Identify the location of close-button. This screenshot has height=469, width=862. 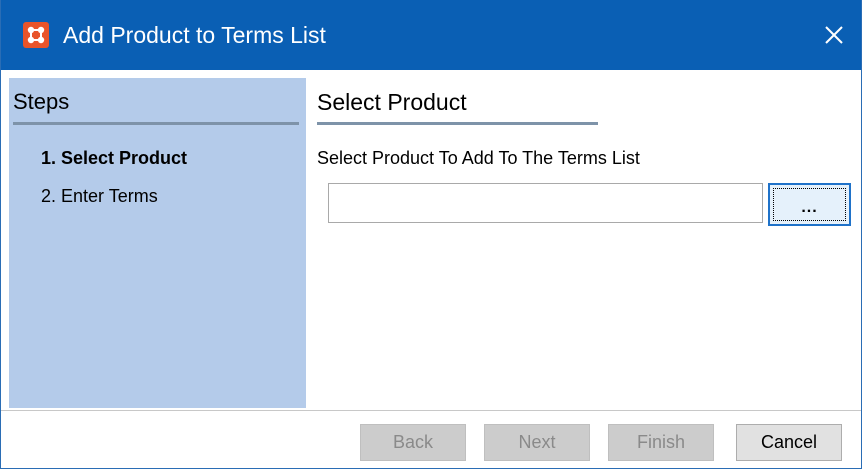
(834, 35).